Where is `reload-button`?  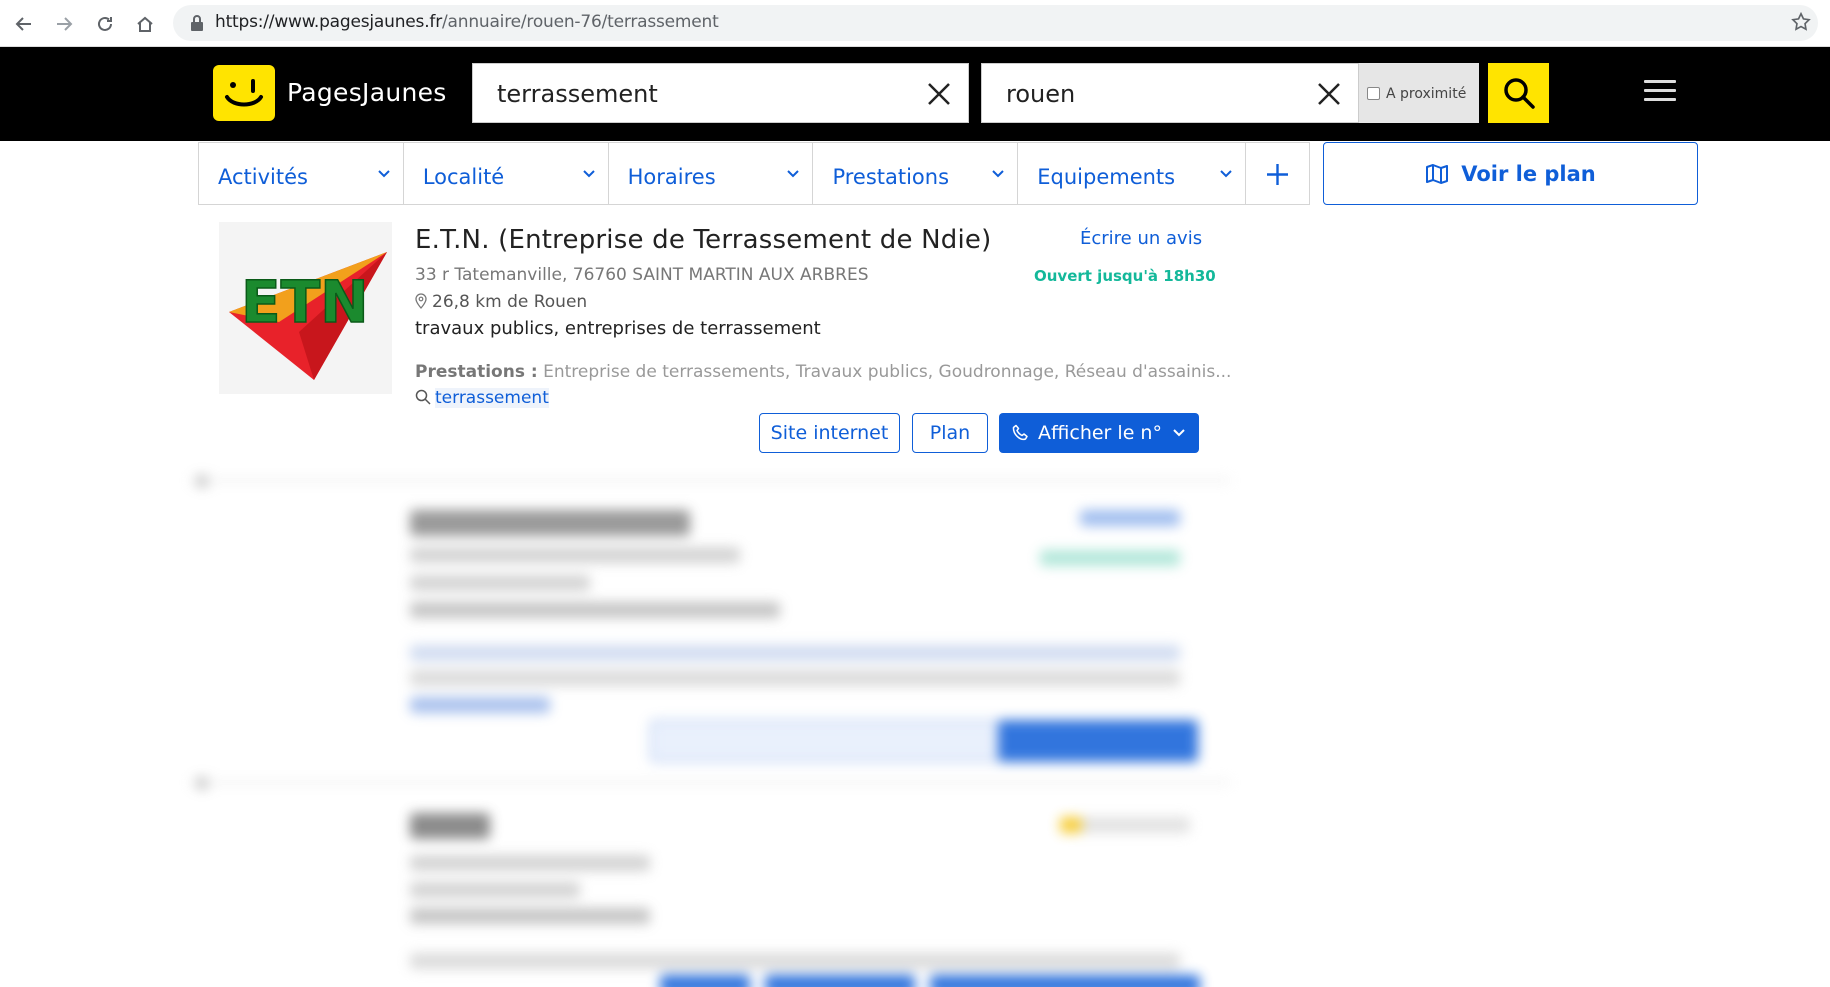 reload-button is located at coordinates (105, 24).